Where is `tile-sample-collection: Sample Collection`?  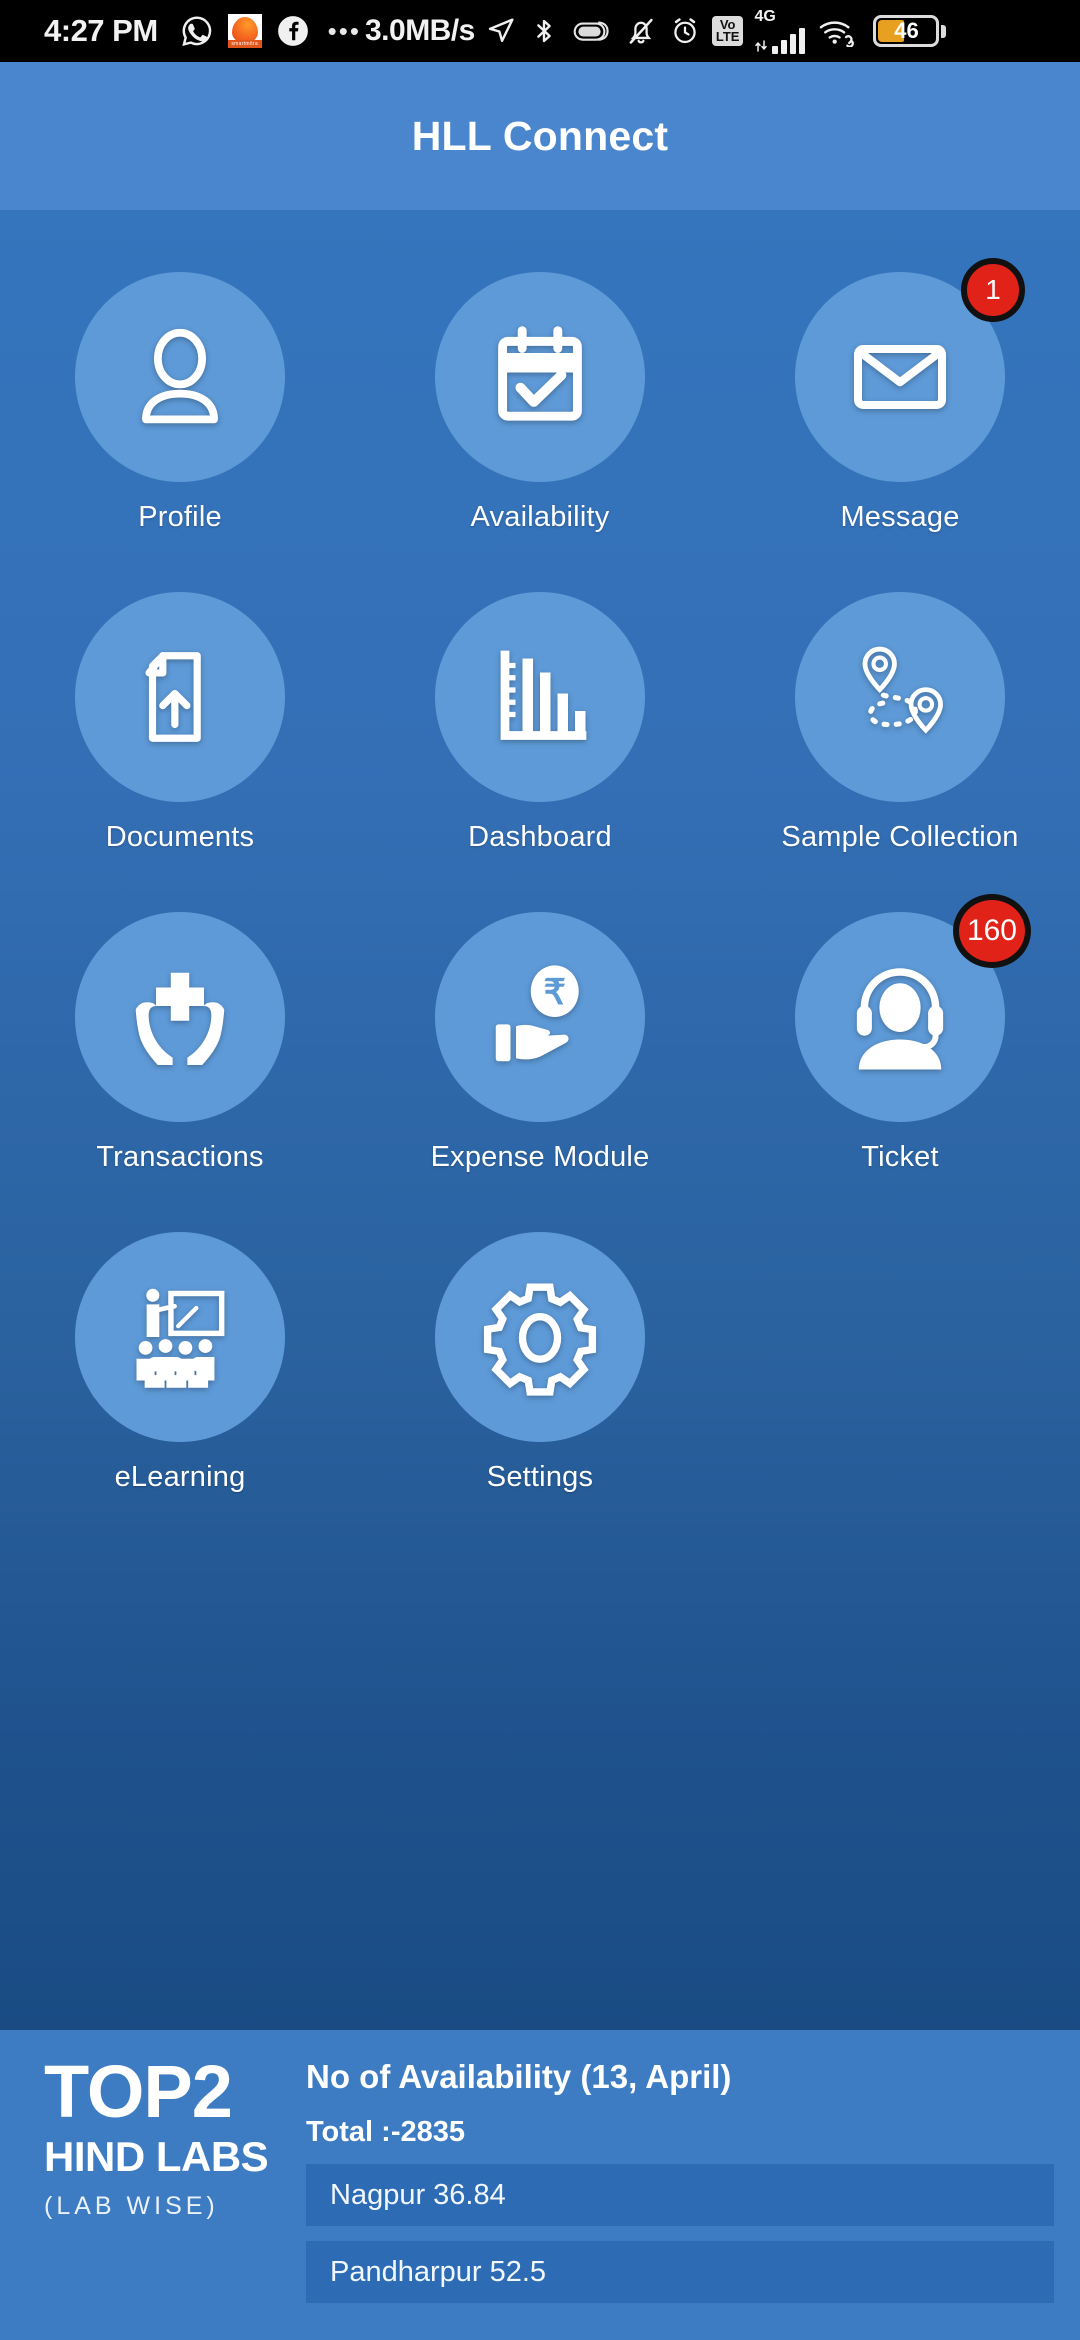 tile-sample-collection: Sample Collection is located at coordinates (900, 752).